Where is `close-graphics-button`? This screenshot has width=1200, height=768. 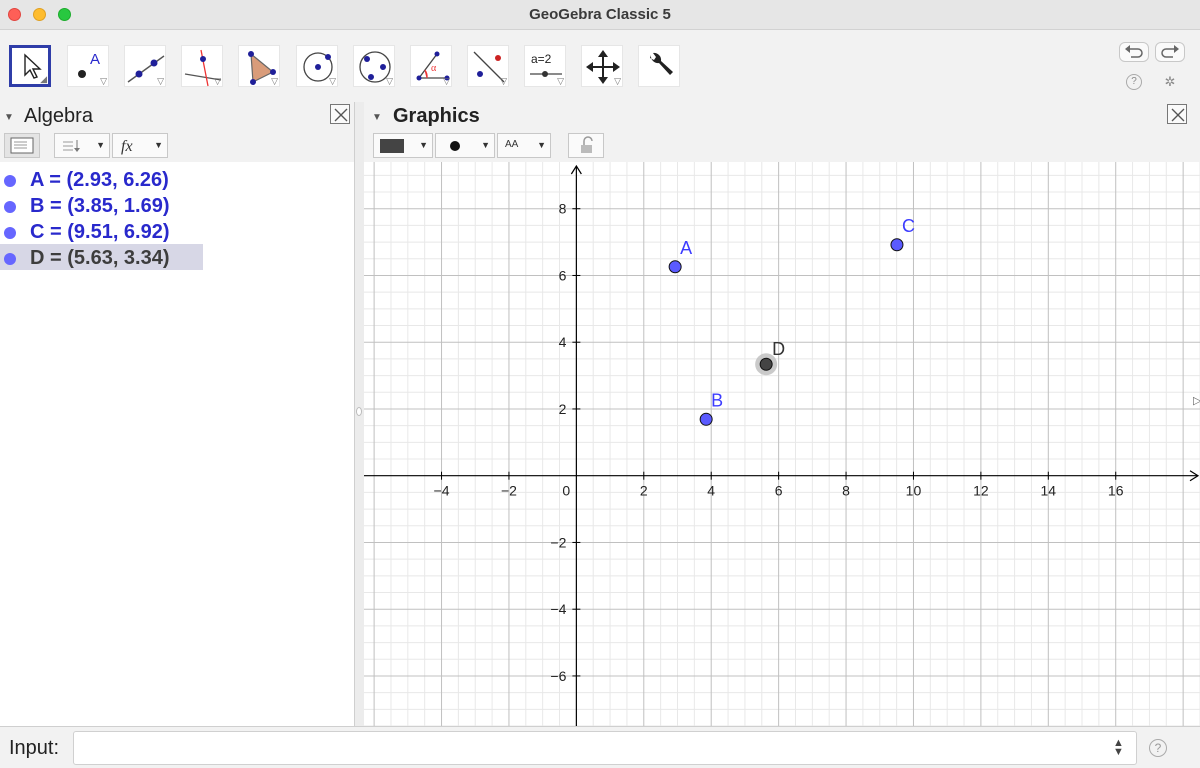 close-graphics-button is located at coordinates (1177, 114).